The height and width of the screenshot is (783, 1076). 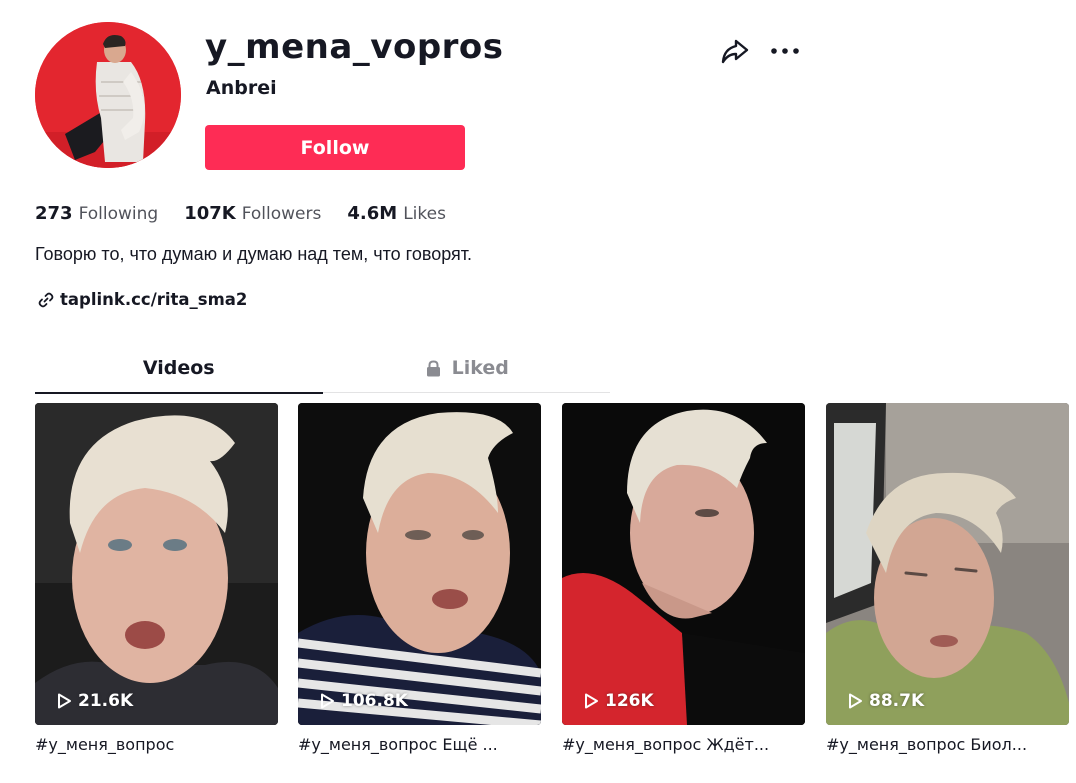 I want to click on stat-label: Following, so click(x=118, y=214).